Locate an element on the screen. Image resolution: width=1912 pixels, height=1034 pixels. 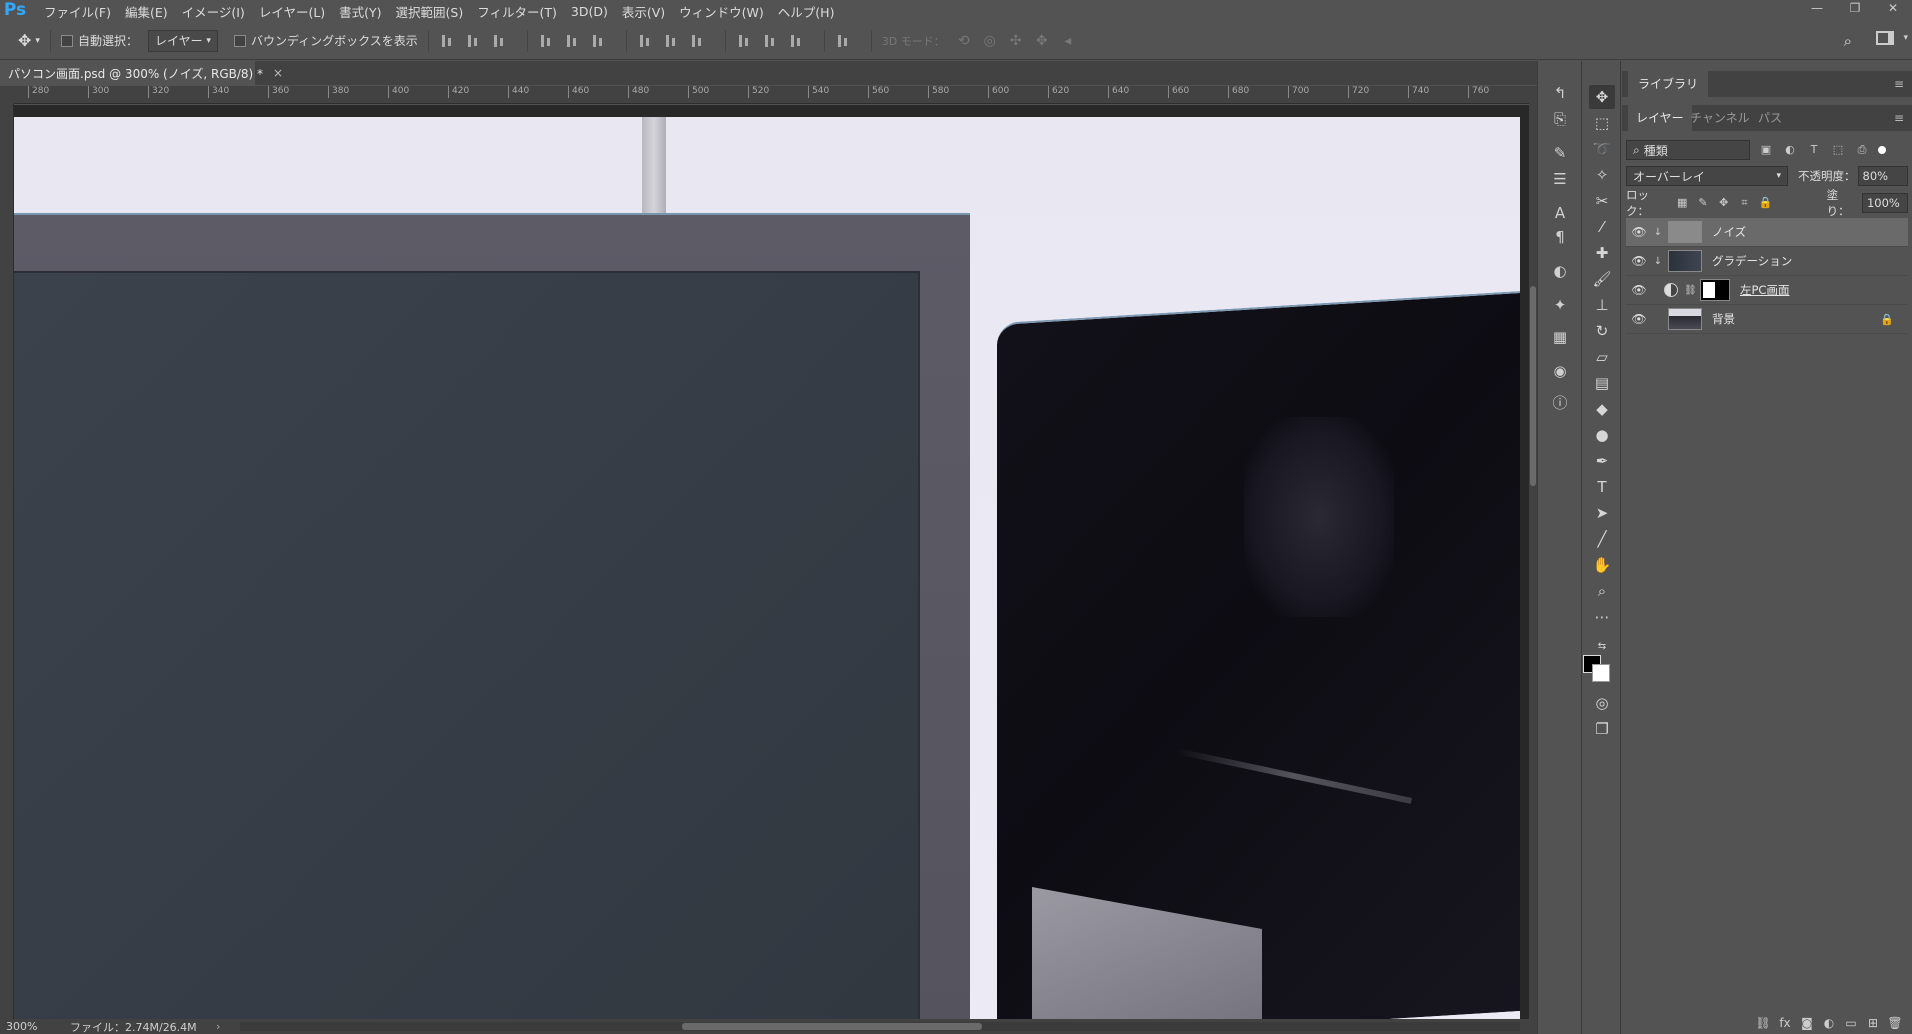
quick-mask-icon: ◎ is located at coordinates (1602, 703).